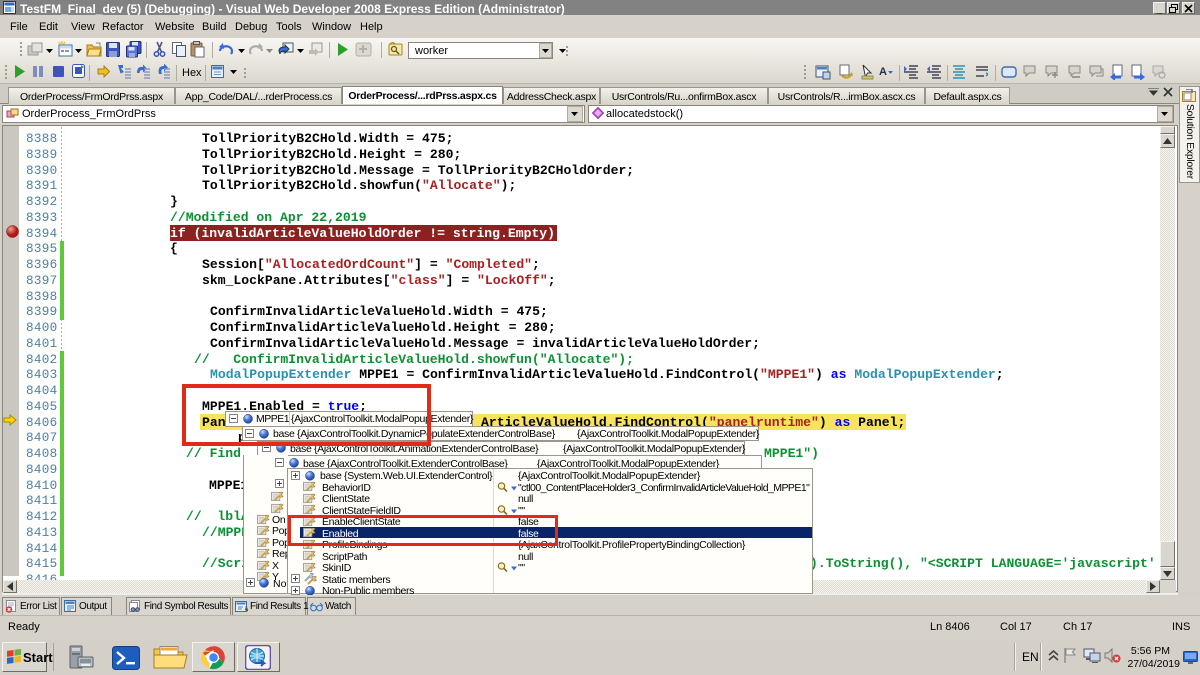  I want to click on svg-text: A, so click(883, 72).